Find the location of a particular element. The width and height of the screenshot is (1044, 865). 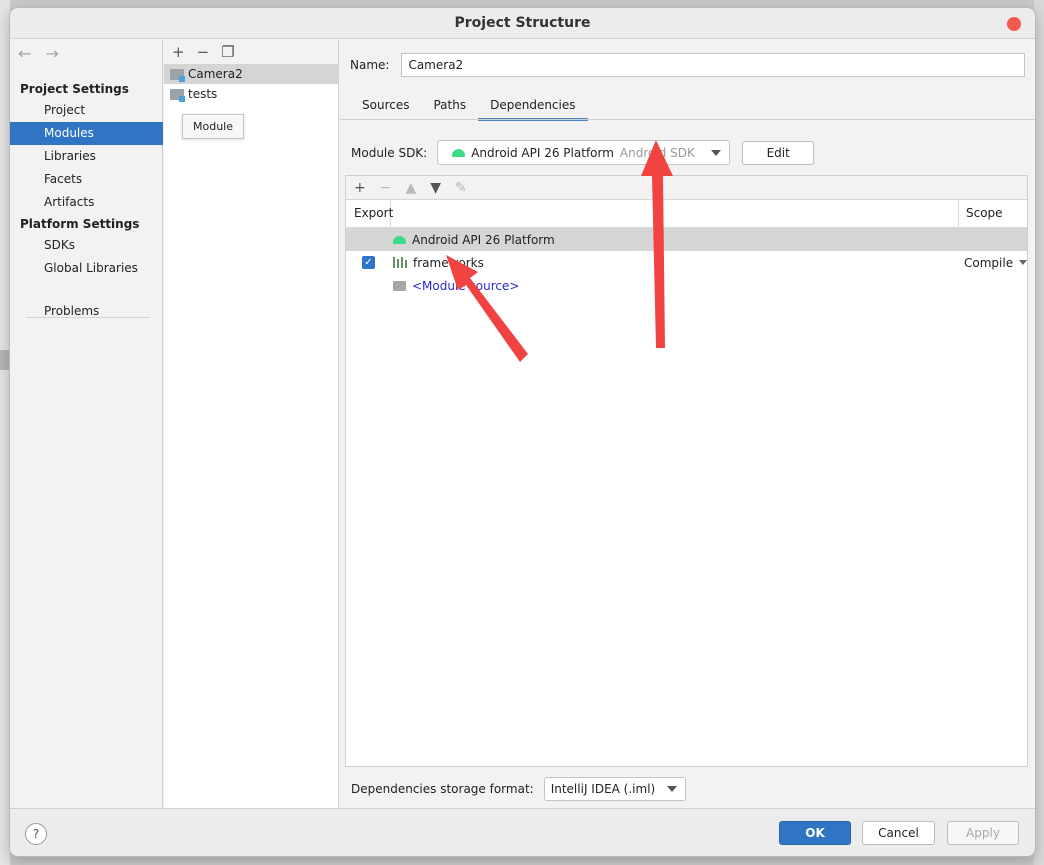

storage-format-label: Dependencies storage format: is located at coordinates (442, 789).